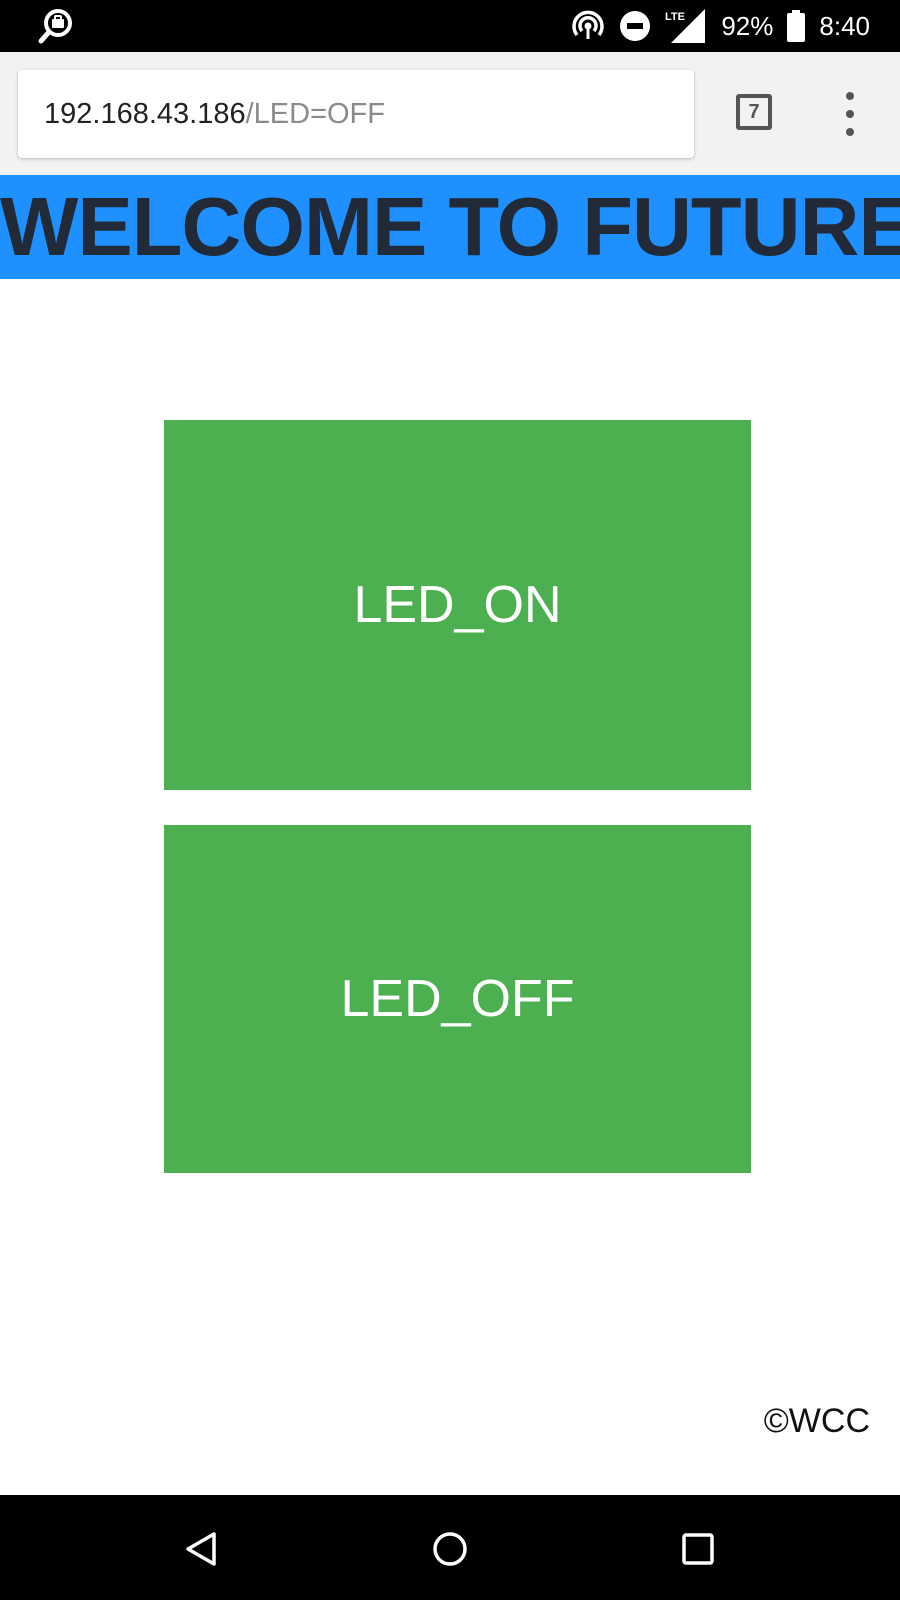 Image resolution: width=900 pixels, height=1600 pixels. Describe the element at coordinates (754, 112) in the screenshot. I see `tab-switcher-button: 7` at that location.